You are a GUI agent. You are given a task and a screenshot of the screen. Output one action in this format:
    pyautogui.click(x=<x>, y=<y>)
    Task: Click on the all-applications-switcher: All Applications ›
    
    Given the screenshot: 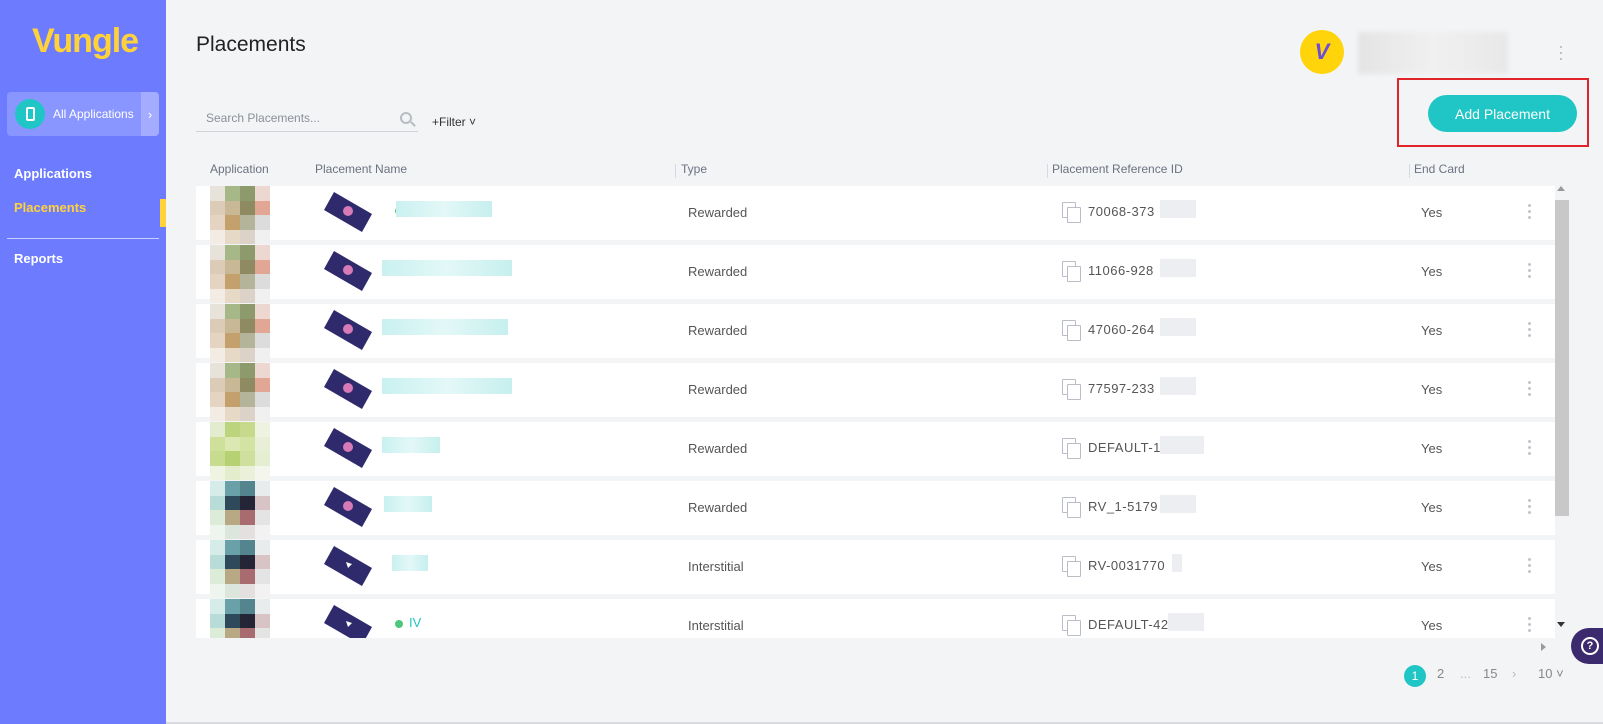 What is the action you would take?
    pyautogui.click(x=83, y=114)
    